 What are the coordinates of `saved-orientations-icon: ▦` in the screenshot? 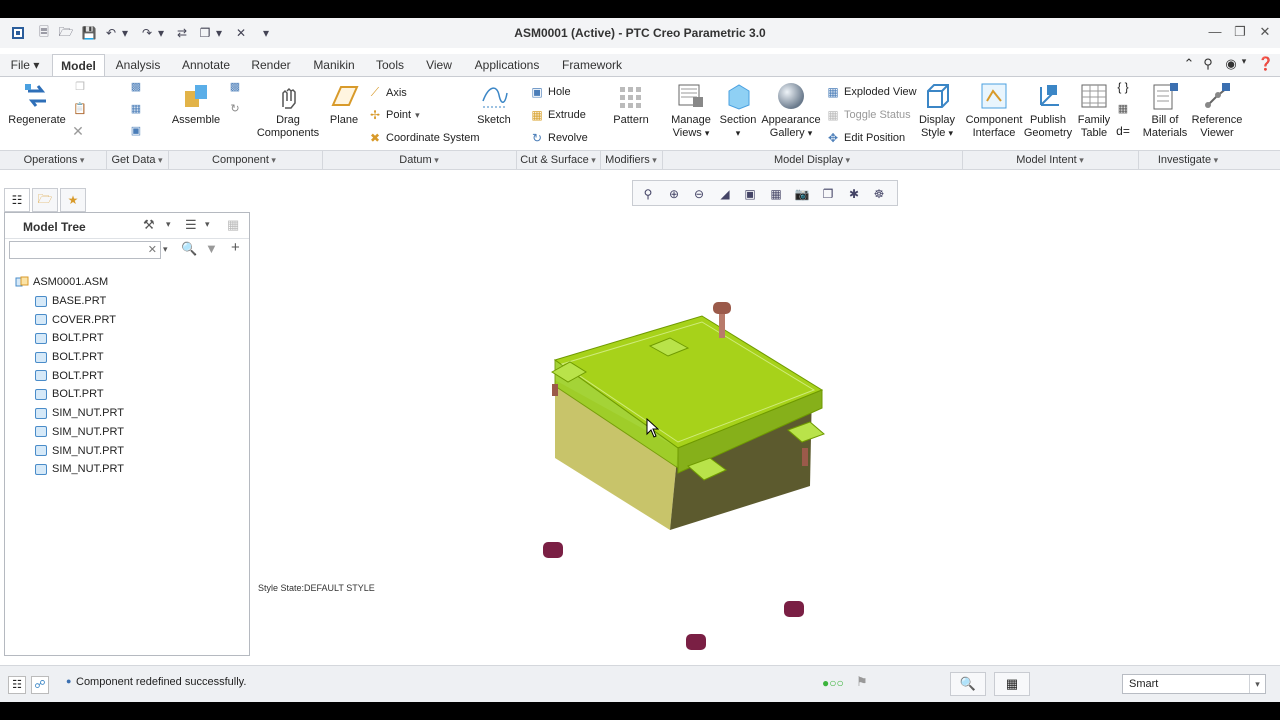 It's located at (776, 194).